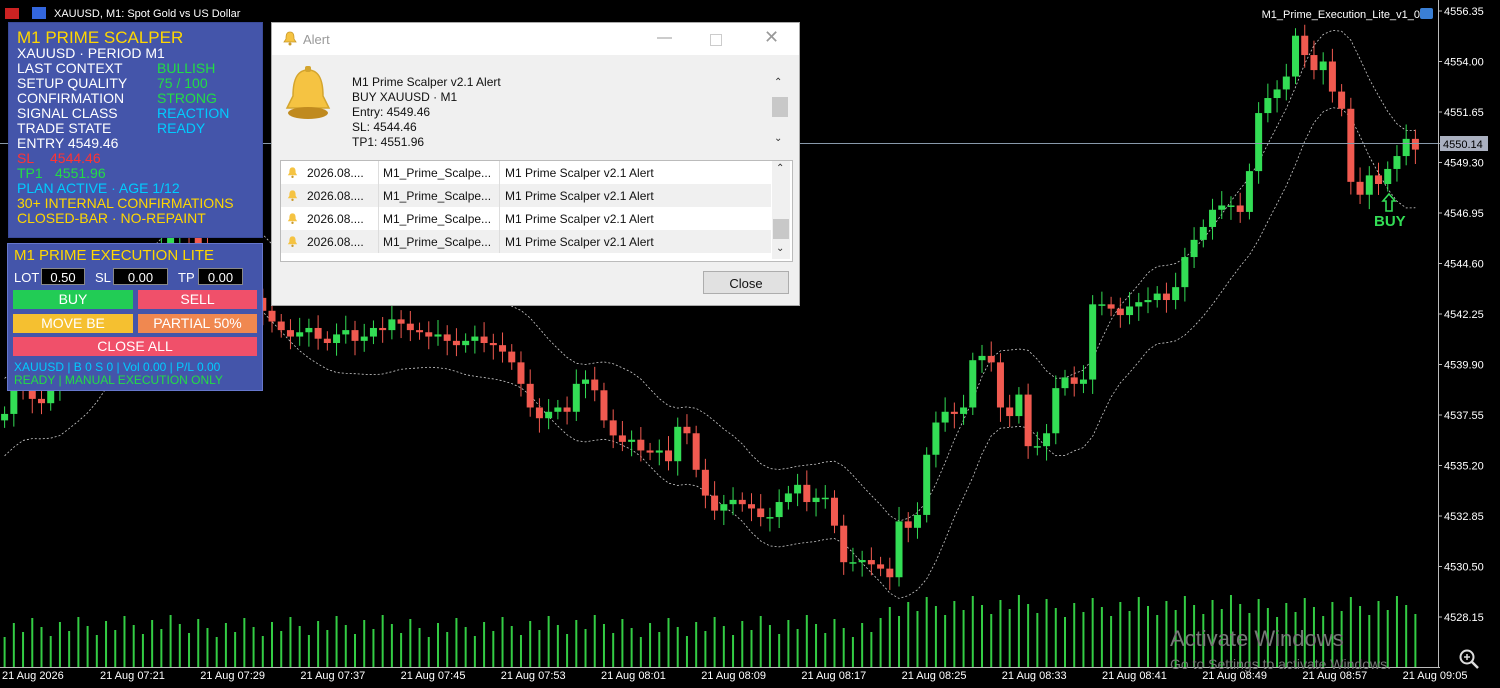  I want to click on plan-active-row: PLAN ACTIVE · AGE 1/12, so click(98, 188).